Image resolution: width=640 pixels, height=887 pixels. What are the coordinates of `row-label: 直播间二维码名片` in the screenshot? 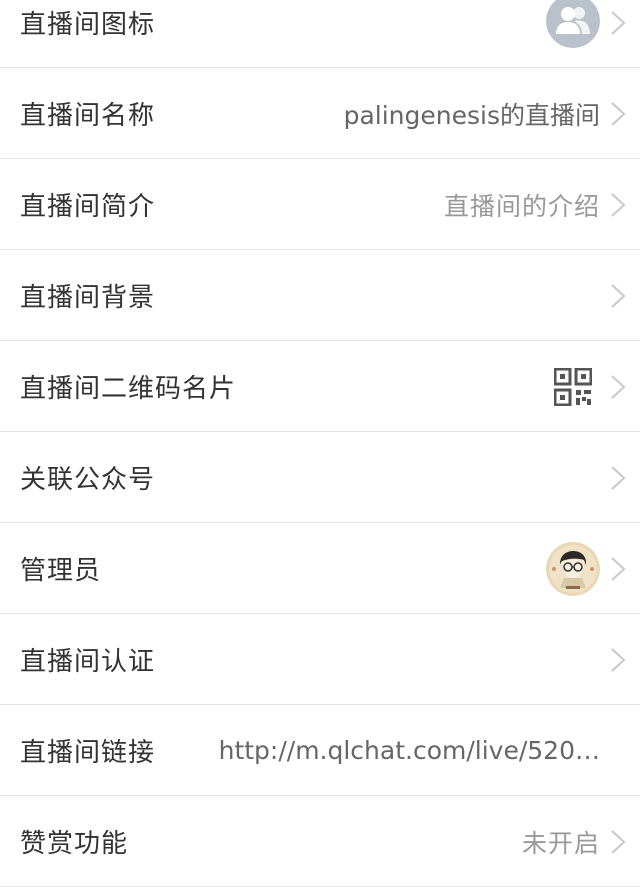 It's located at (128, 389).